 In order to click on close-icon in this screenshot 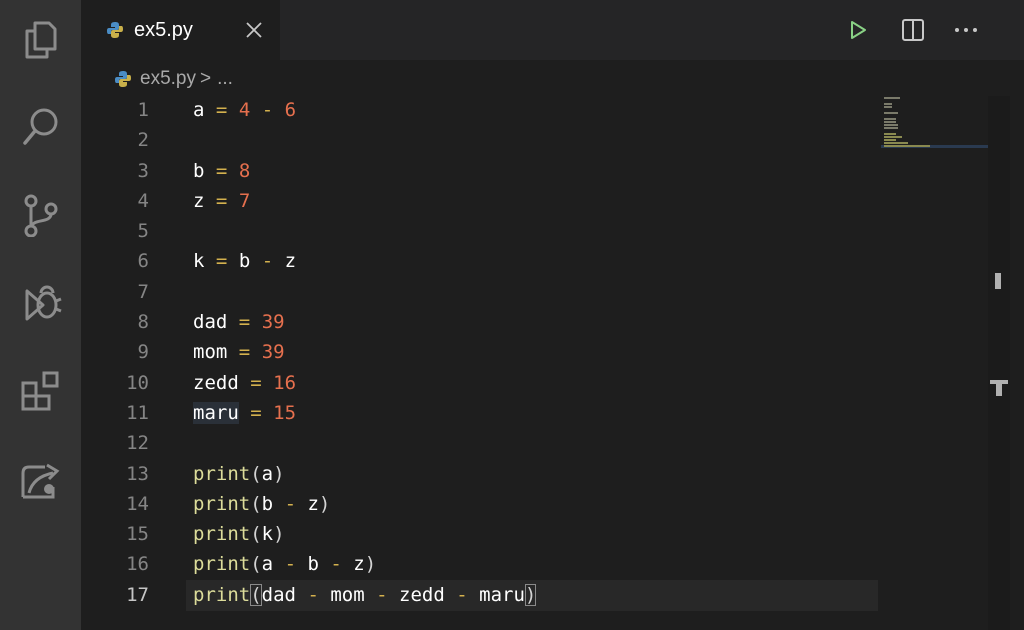, I will do `click(254, 30)`.